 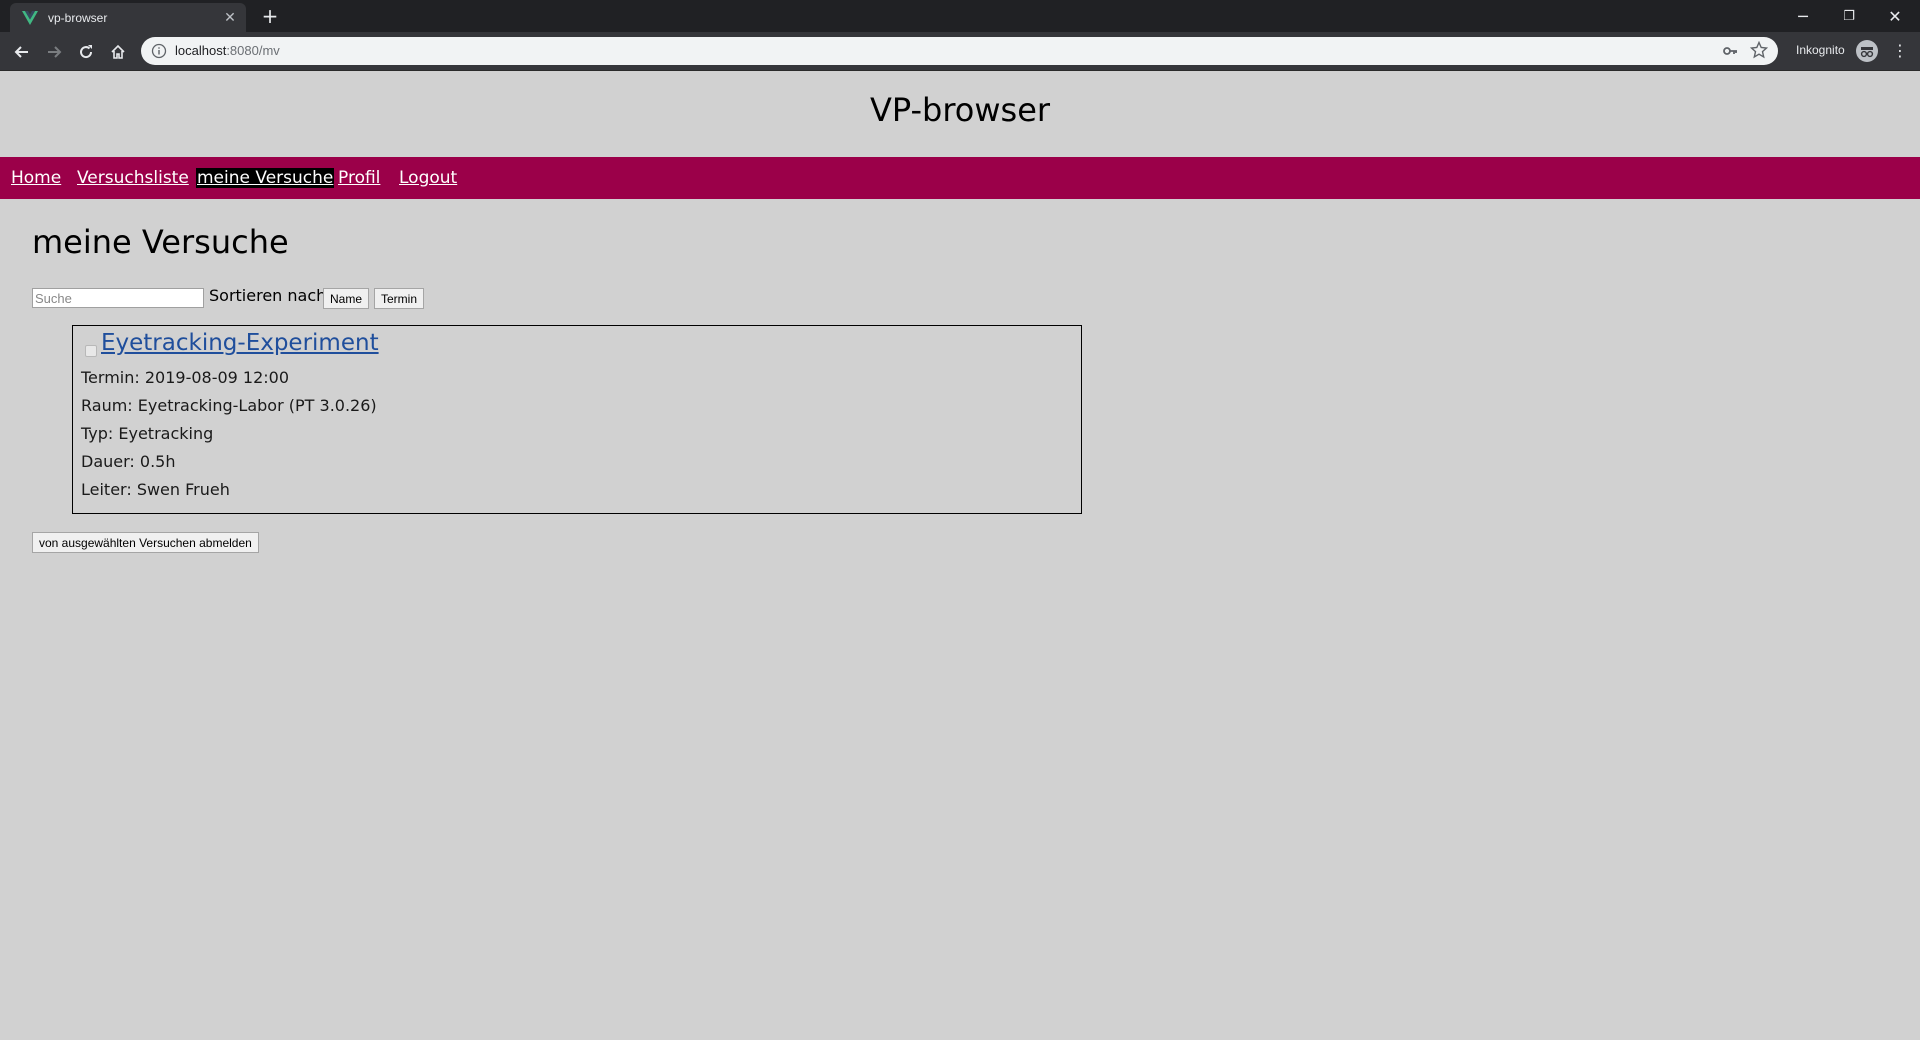 I want to click on experiment-leiter: Leiter: Swen Frueh, so click(x=155, y=489).